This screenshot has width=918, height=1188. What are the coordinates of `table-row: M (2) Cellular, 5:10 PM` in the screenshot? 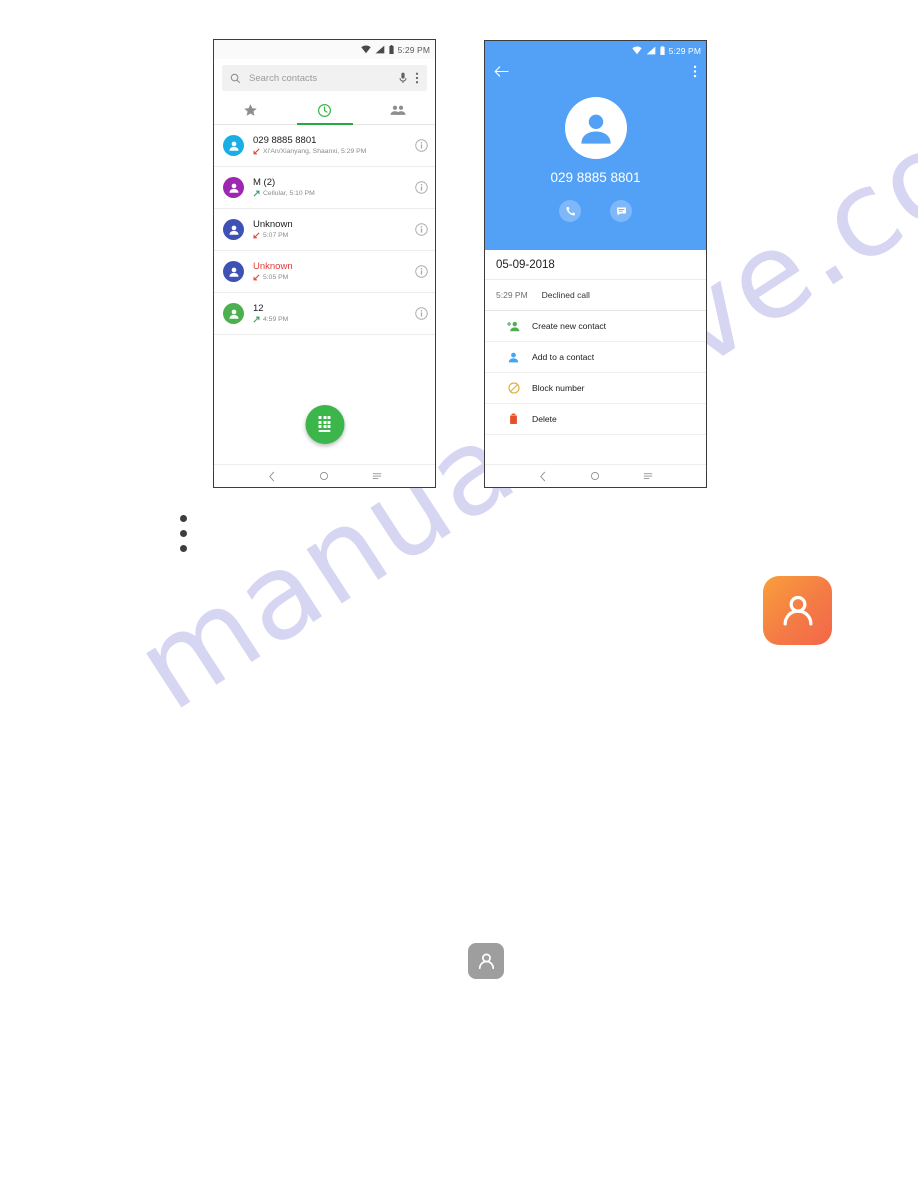 It's located at (324, 188).